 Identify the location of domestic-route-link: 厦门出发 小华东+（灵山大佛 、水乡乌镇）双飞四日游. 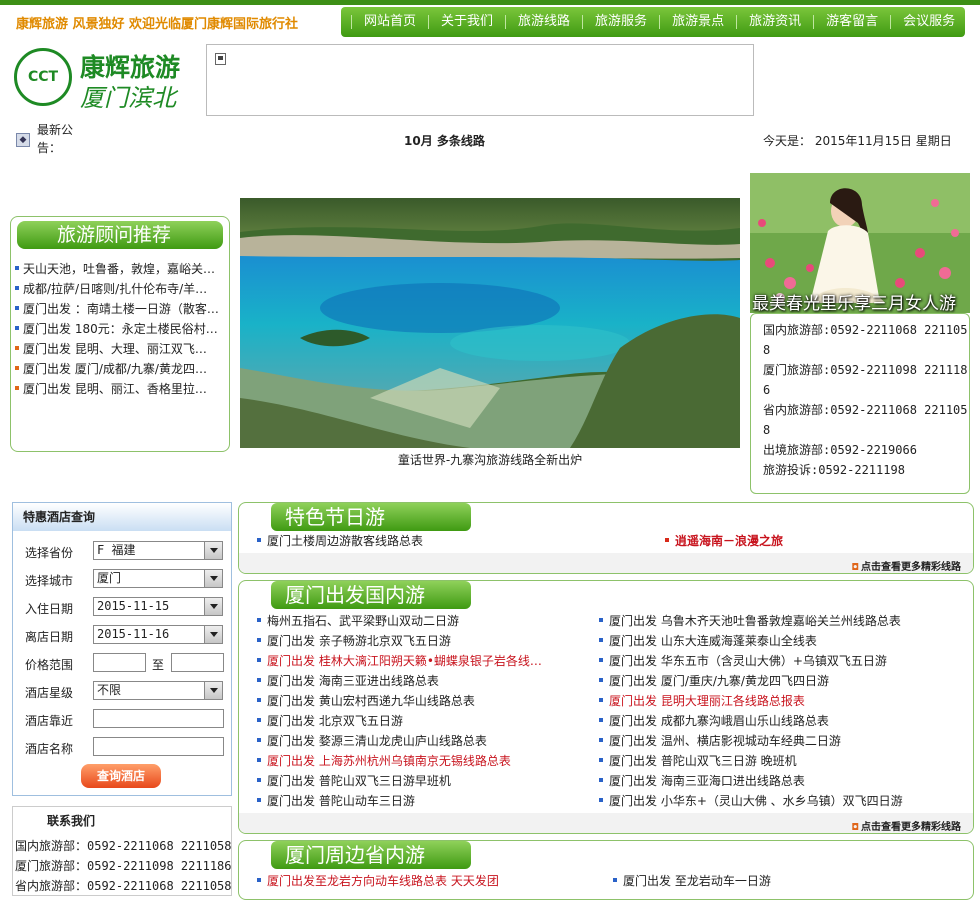
(751, 800).